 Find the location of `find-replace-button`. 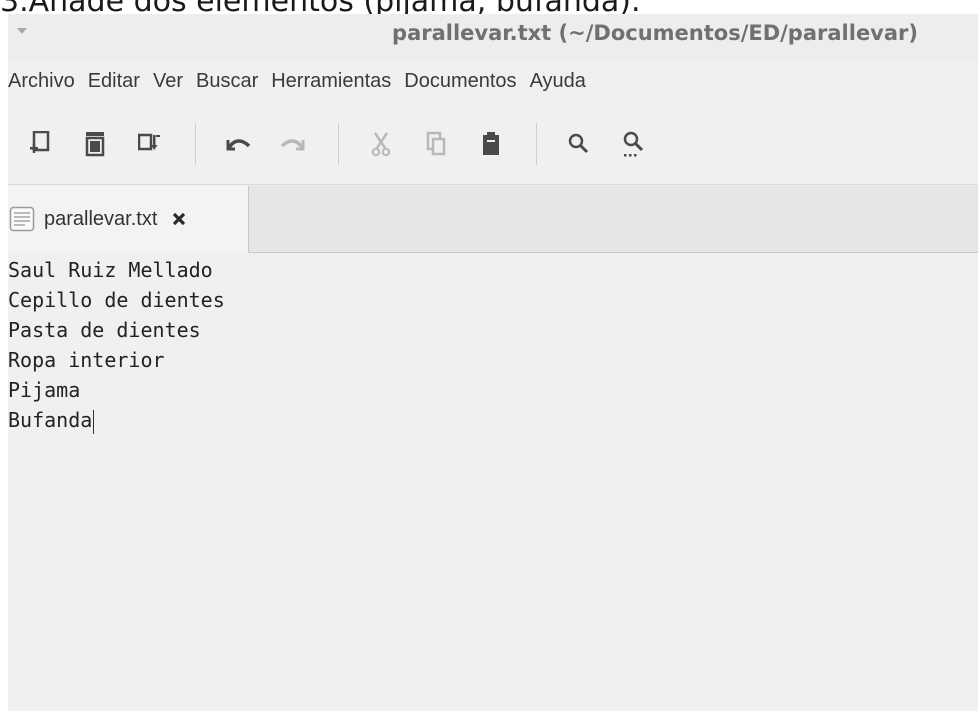

find-replace-button is located at coordinates (634, 144).